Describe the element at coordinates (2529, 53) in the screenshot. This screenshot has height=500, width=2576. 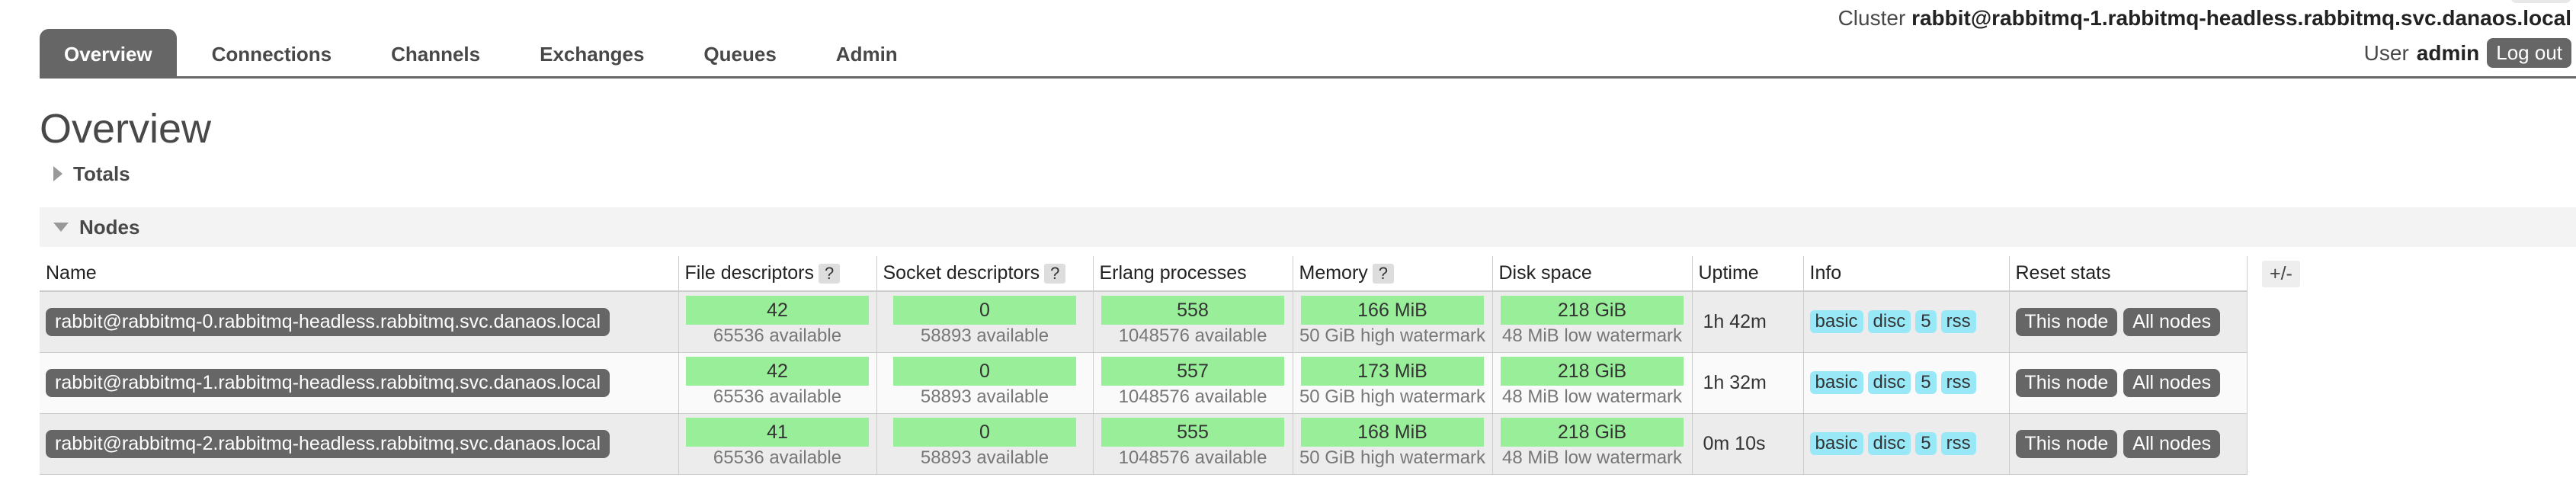
I see `logout-button: Log out` at that location.